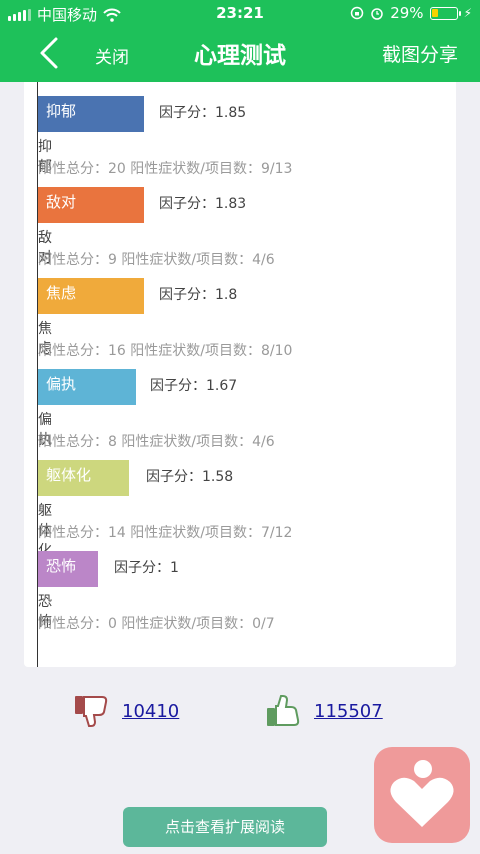 Image resolution: width=480 pixels, height=854 pixels. Describe the element at coordinates (146, 568) in the screenshot. I see `factor-score: 因子分：1` at that location.